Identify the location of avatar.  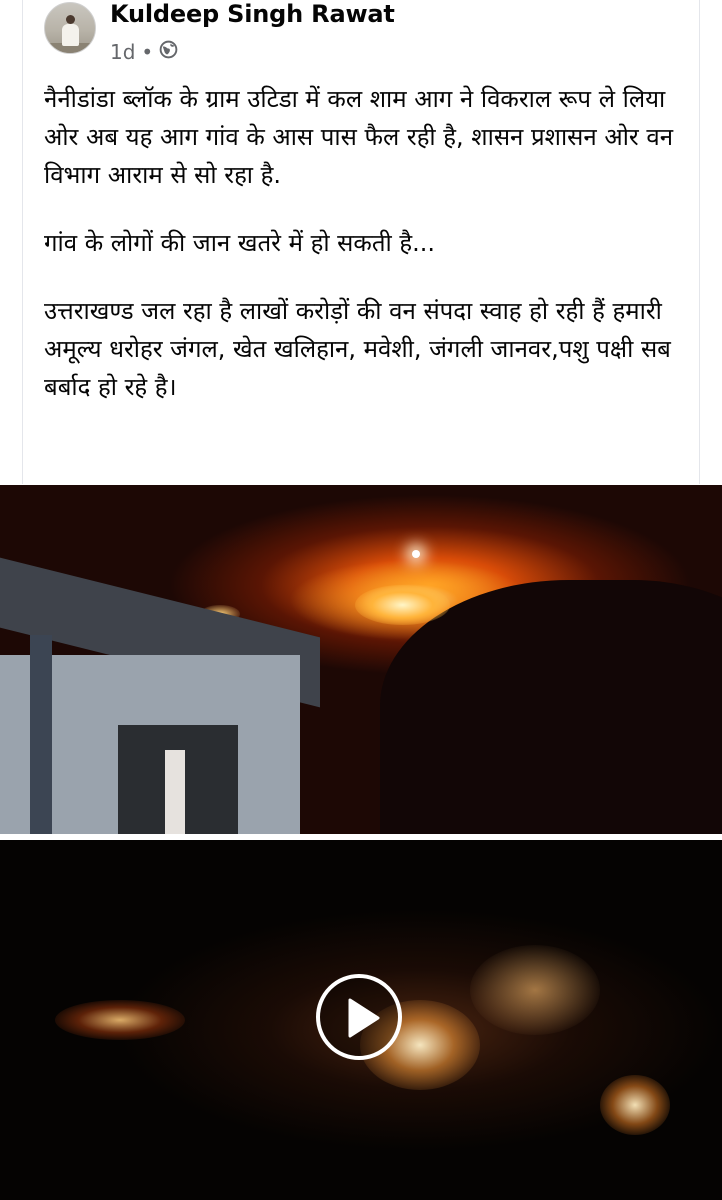
(70, 28).